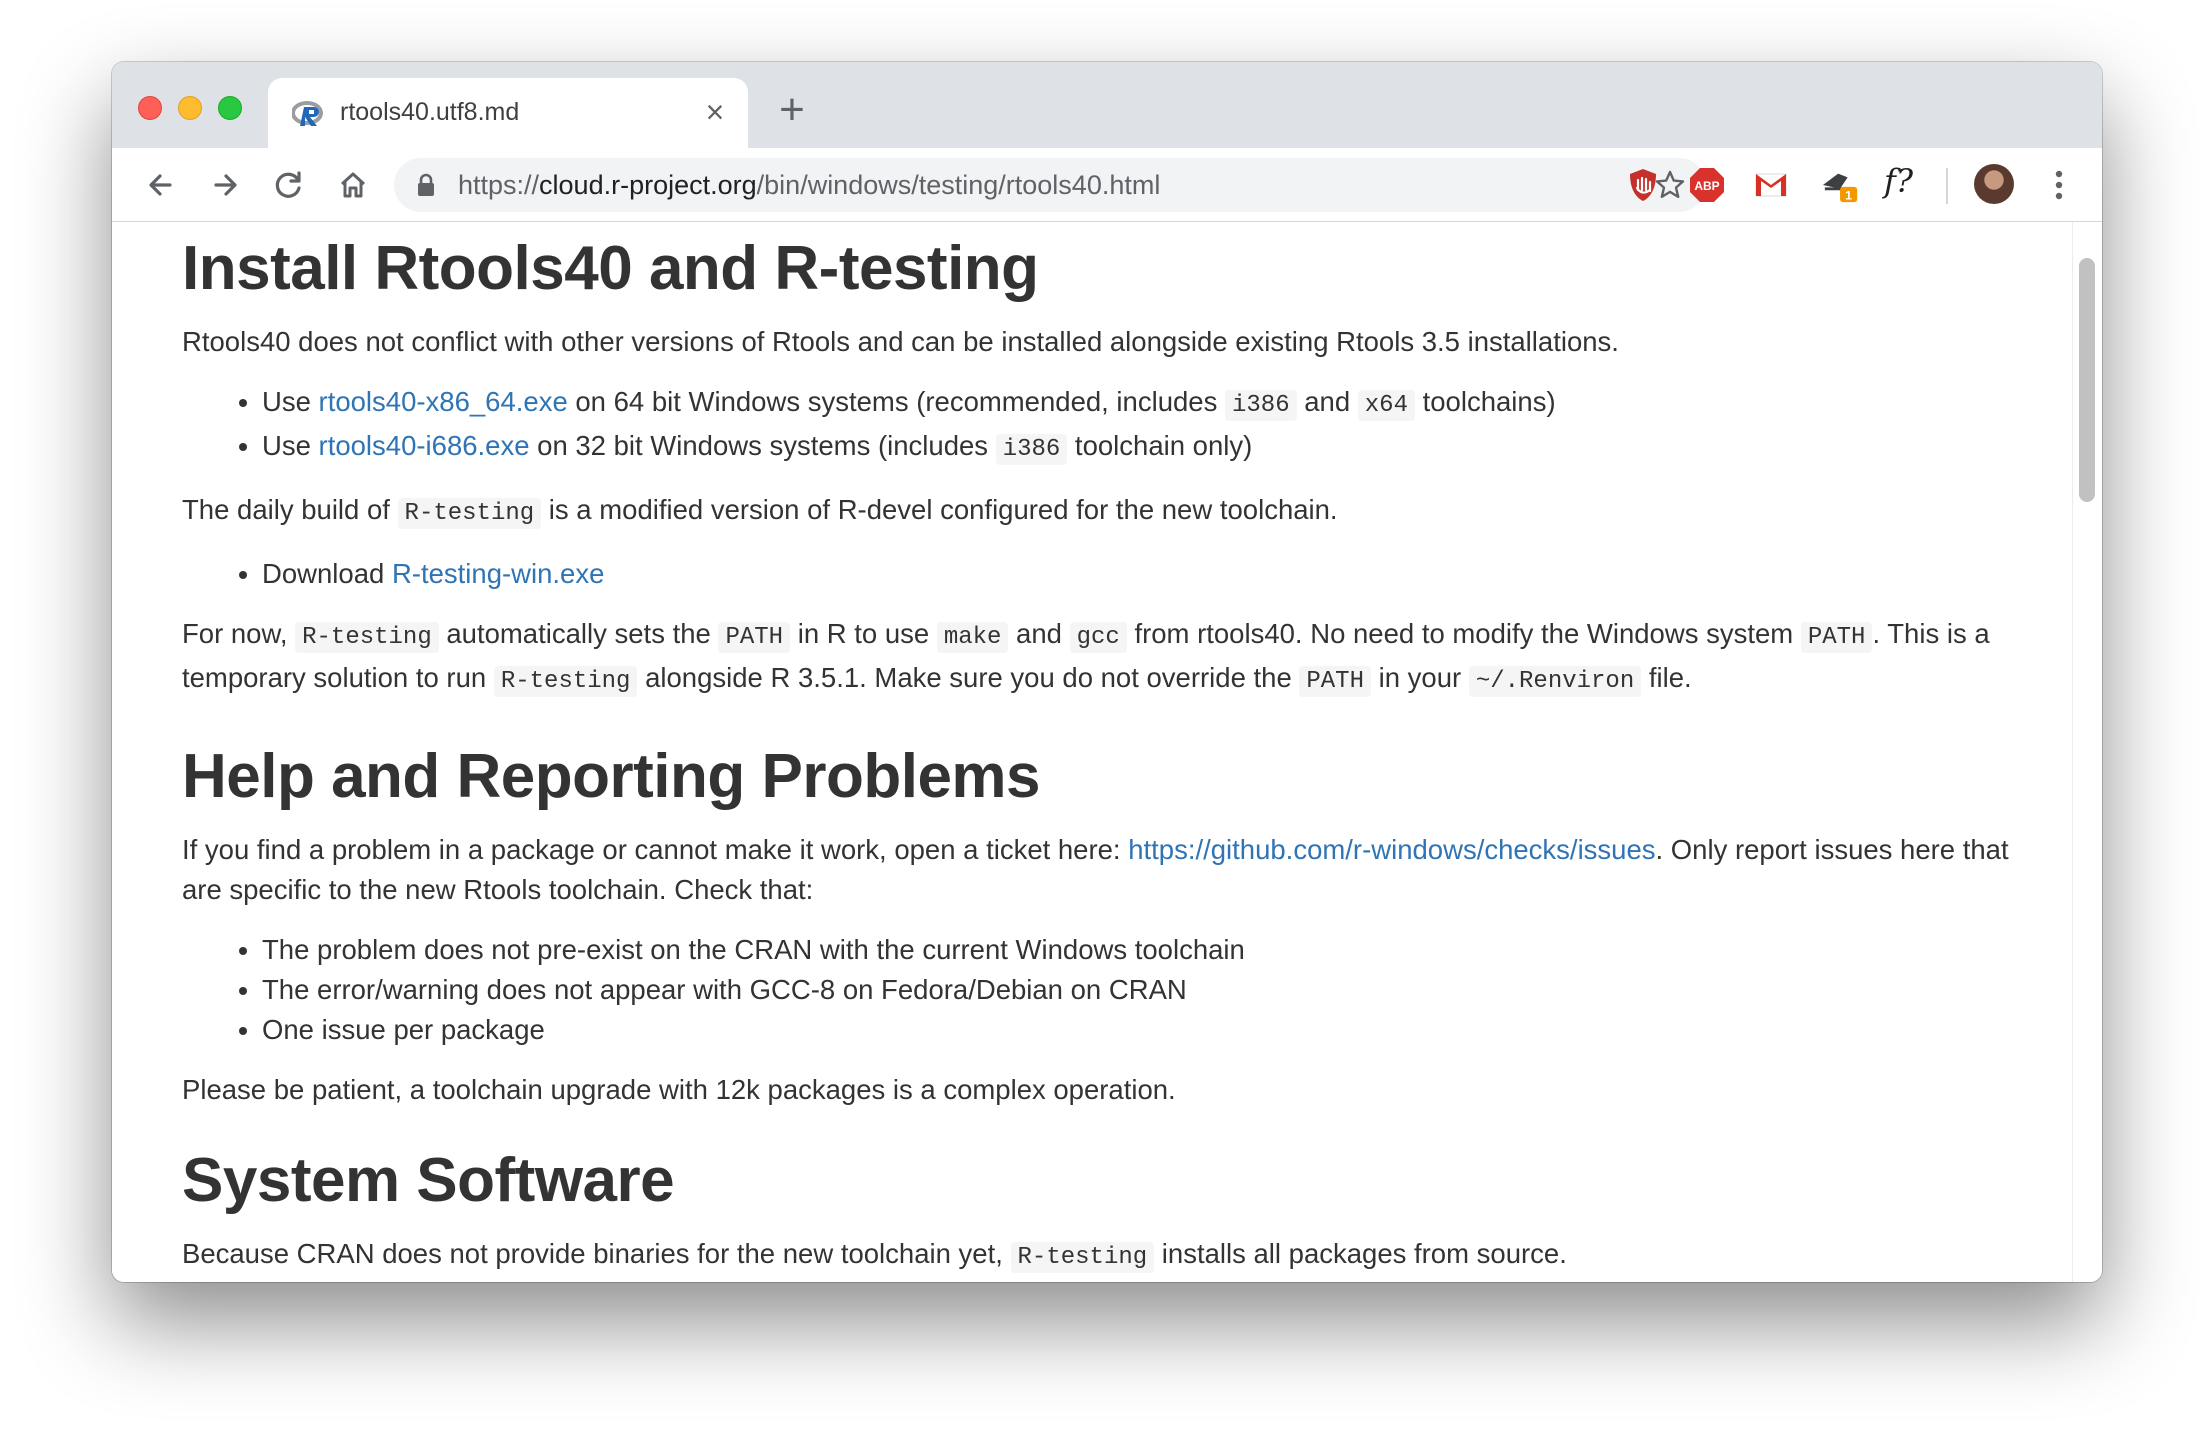 The height and width of the screenshot is (1440, 2212). I want to click on window-maximize-button, so click(230, 108).